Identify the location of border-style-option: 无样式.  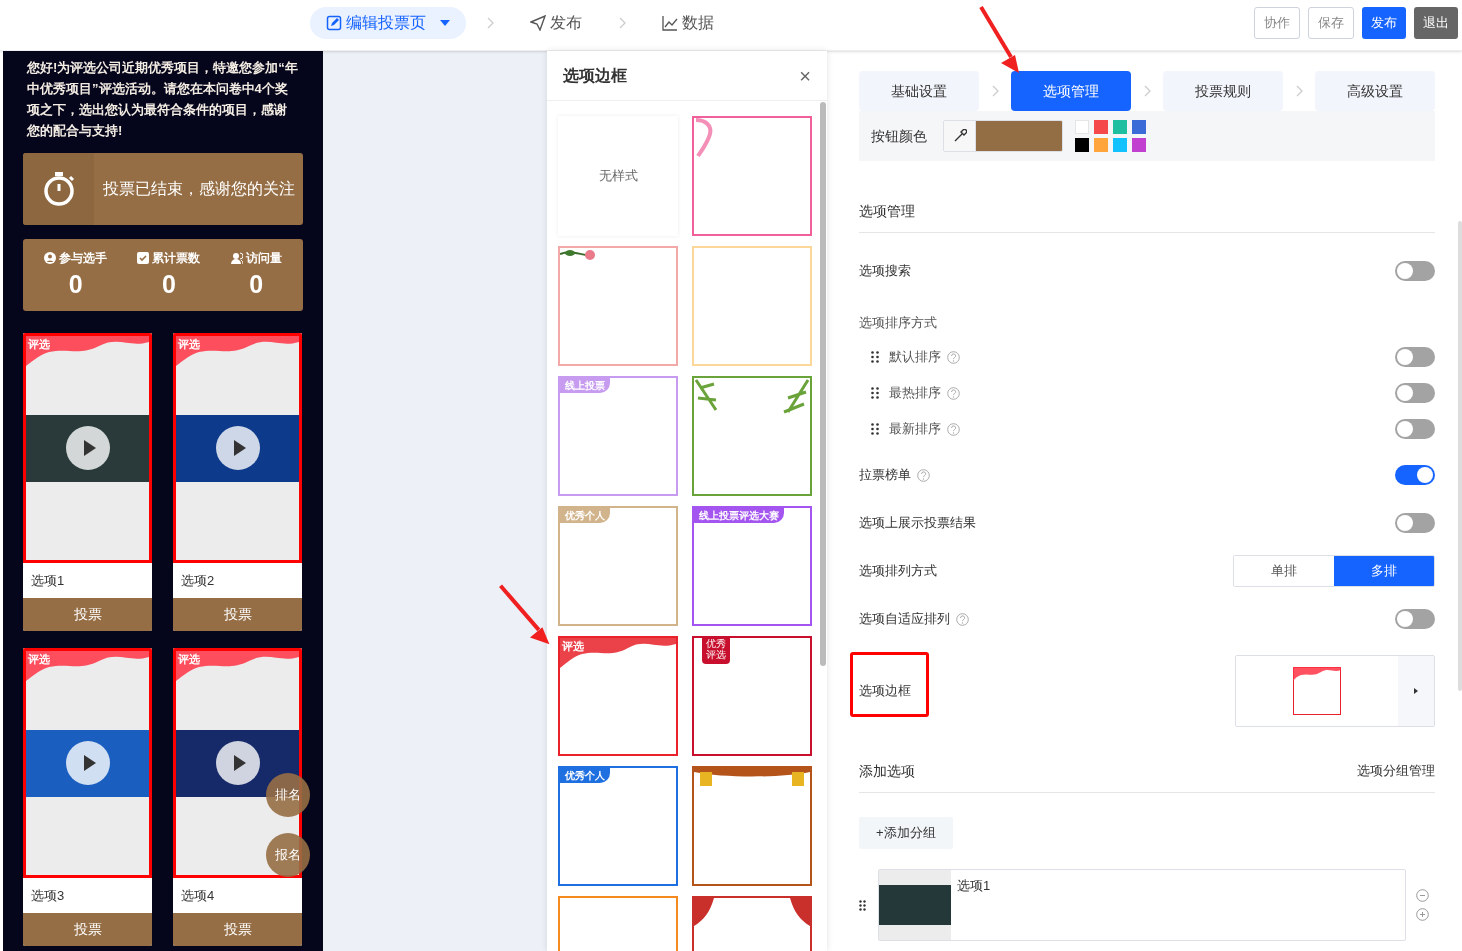
(618, 176).